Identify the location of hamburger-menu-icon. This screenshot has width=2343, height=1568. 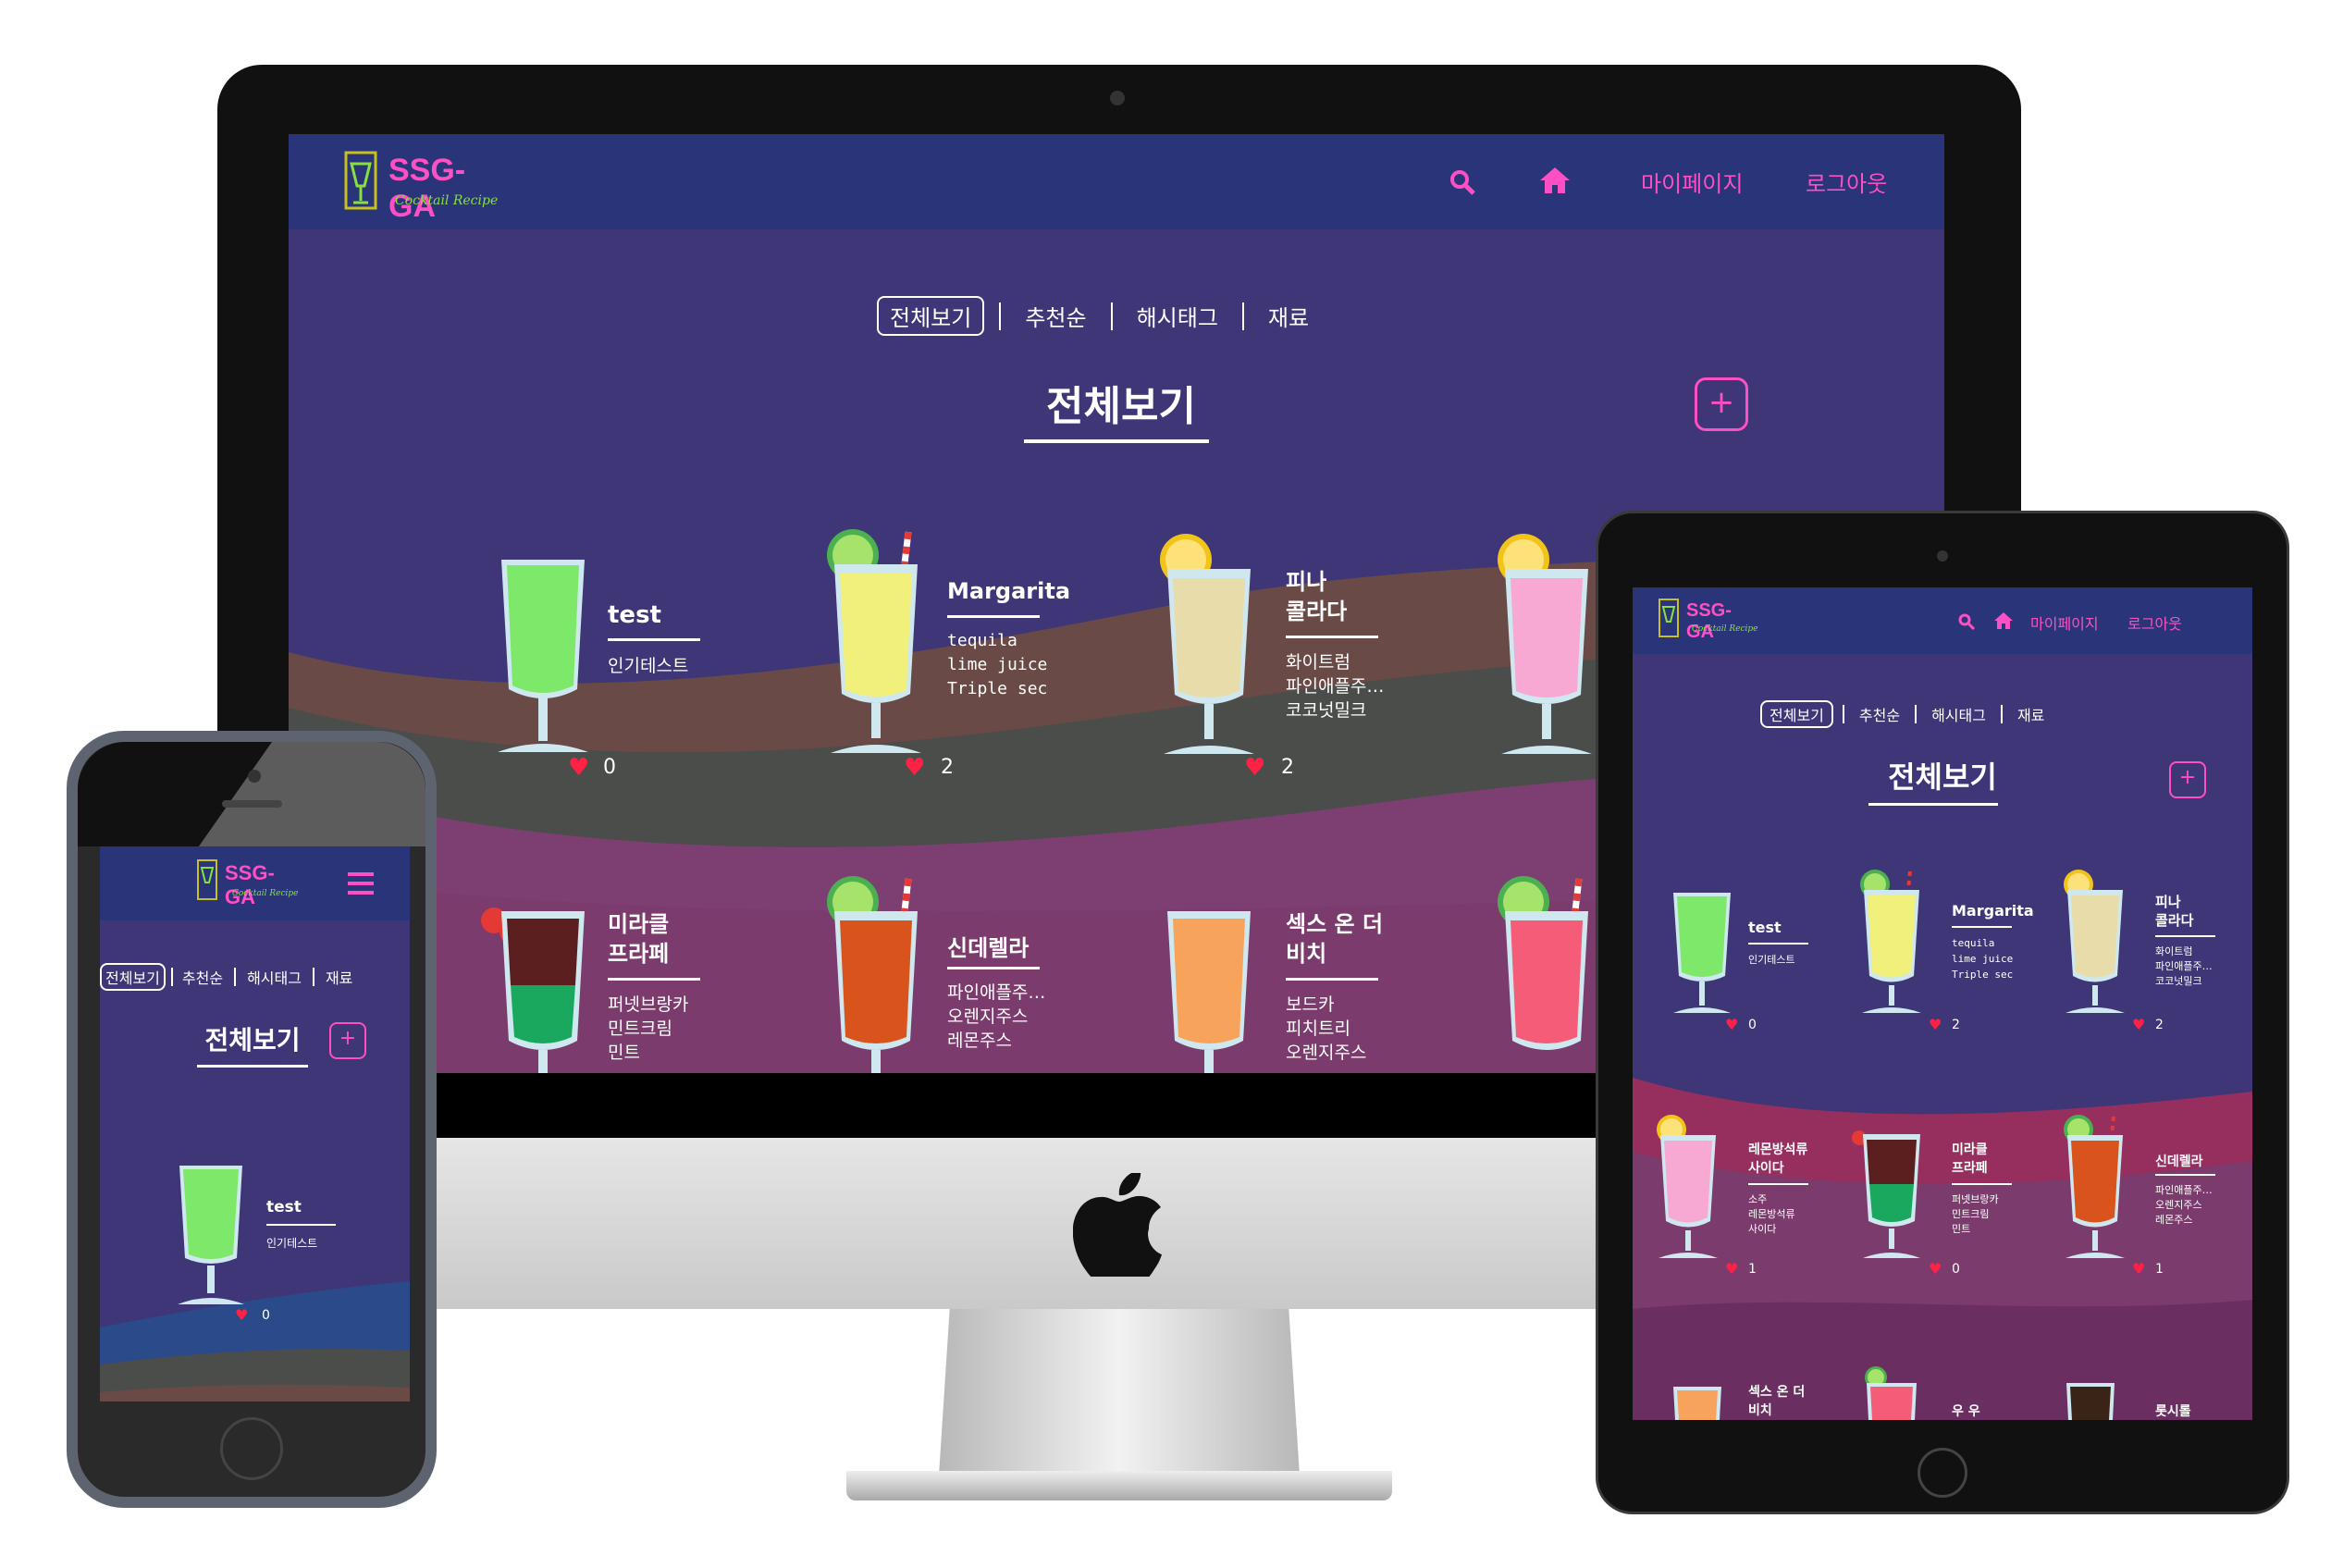
(361, 883).